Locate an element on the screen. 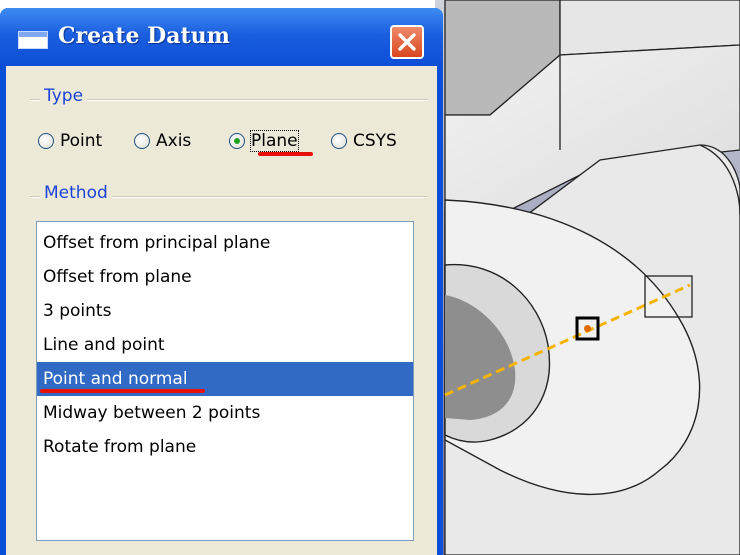 This screenshot has width=740, height=555. window-icon is located at coordinates (33, 40).